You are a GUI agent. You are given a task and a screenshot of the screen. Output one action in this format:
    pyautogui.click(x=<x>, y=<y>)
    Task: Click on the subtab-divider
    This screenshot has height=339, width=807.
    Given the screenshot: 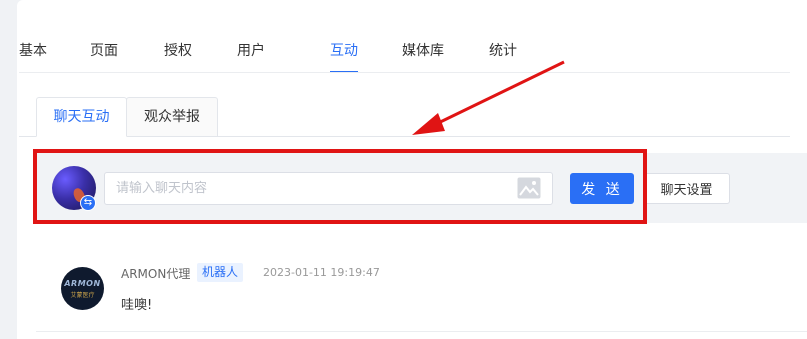 What is the action you would take?
    pyautogui.click(x=404, y=136)
    